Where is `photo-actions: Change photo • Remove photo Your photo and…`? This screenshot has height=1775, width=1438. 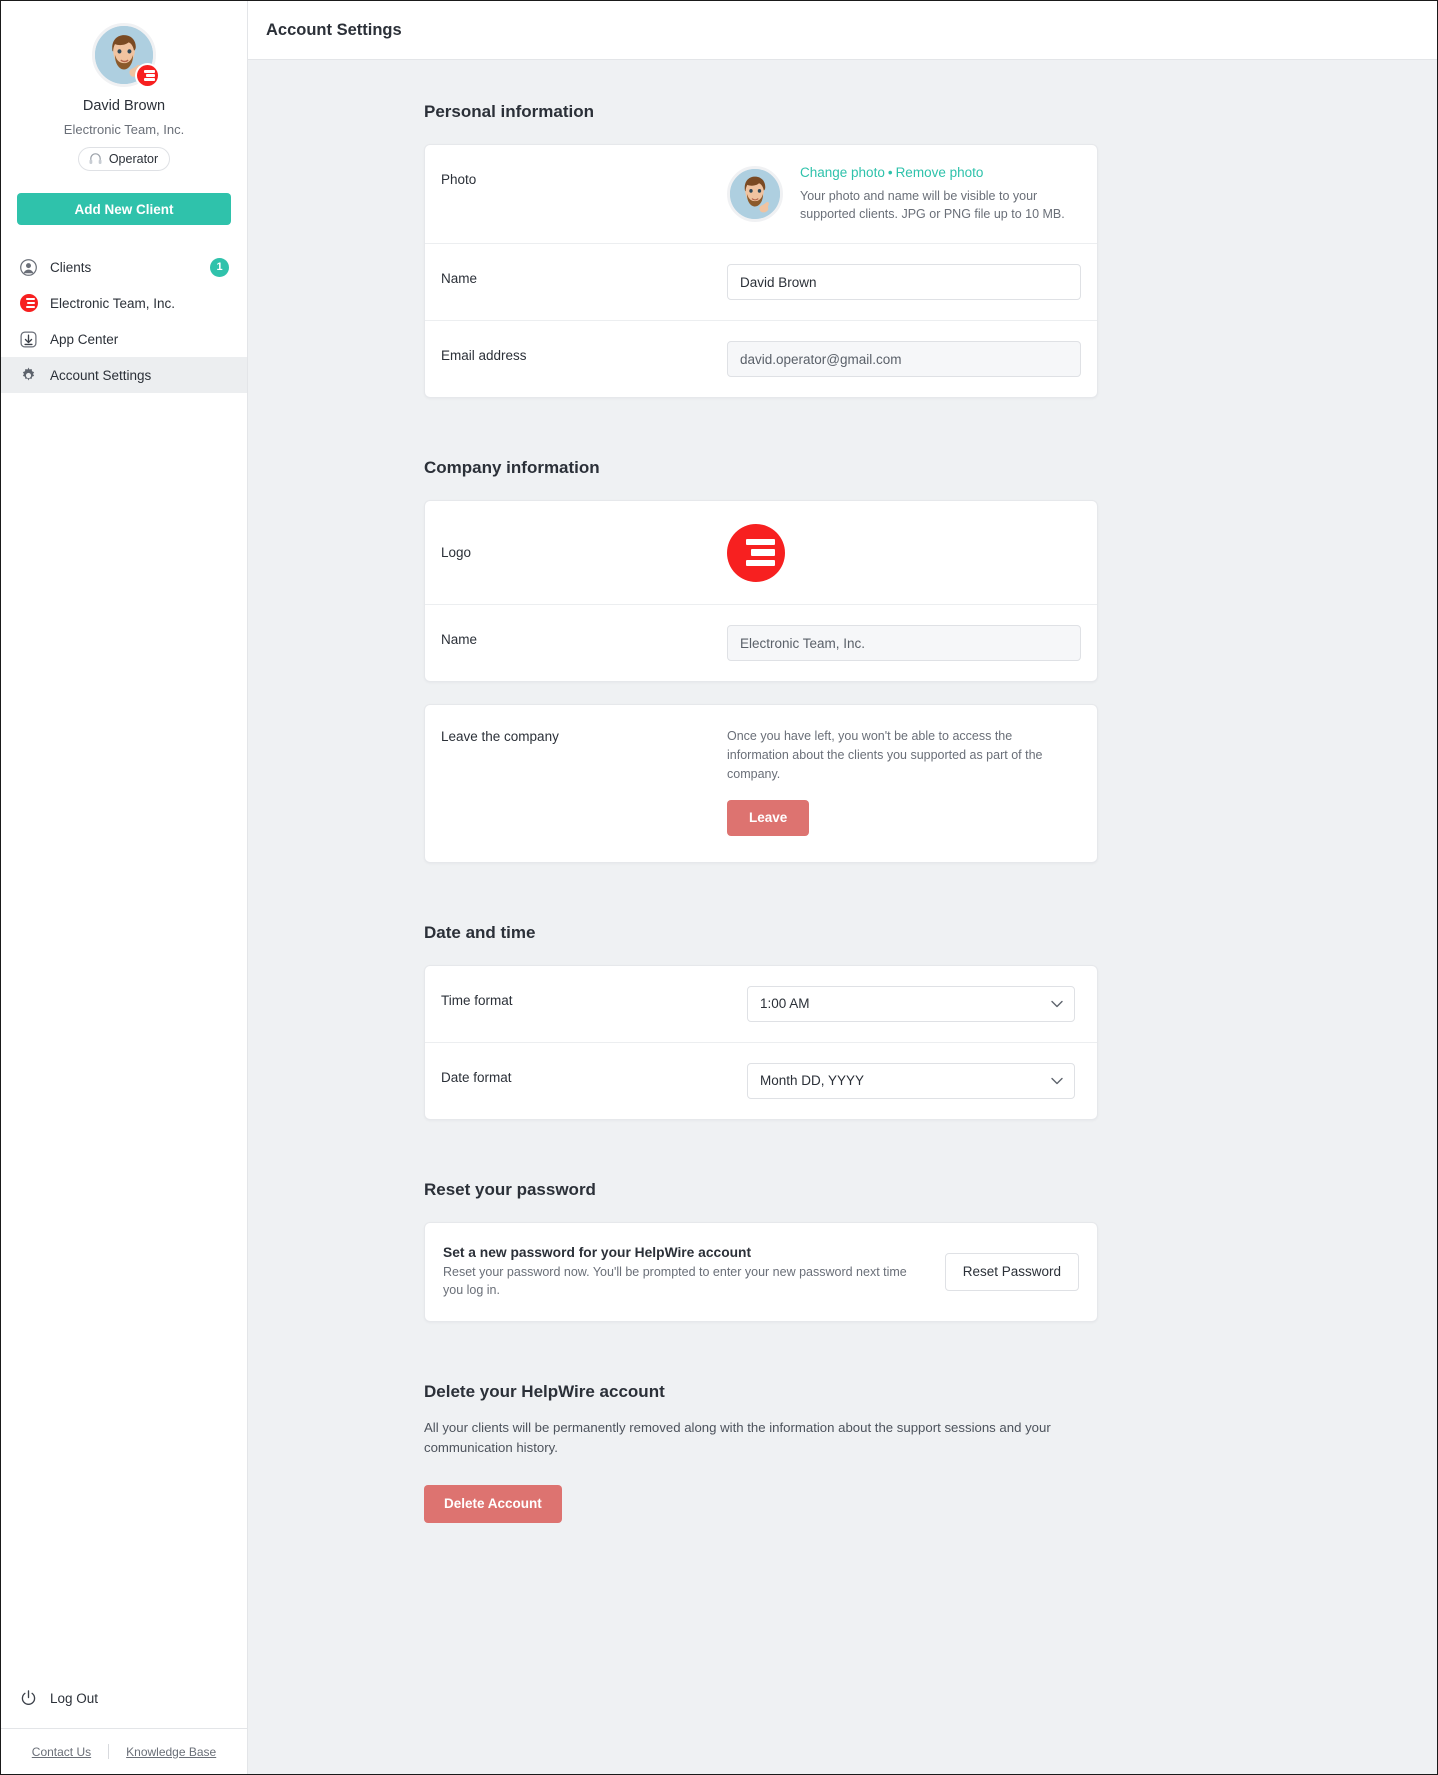 photo-actions: Change photo • Remove photo Your photo and… is located at coordinates (937, 194).